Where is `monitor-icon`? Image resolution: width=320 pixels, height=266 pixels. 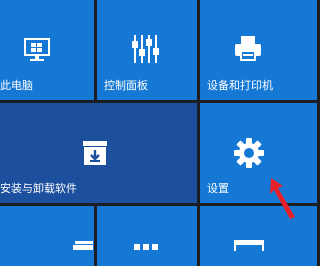
monitor-icon is located at coordinates (37, 49).